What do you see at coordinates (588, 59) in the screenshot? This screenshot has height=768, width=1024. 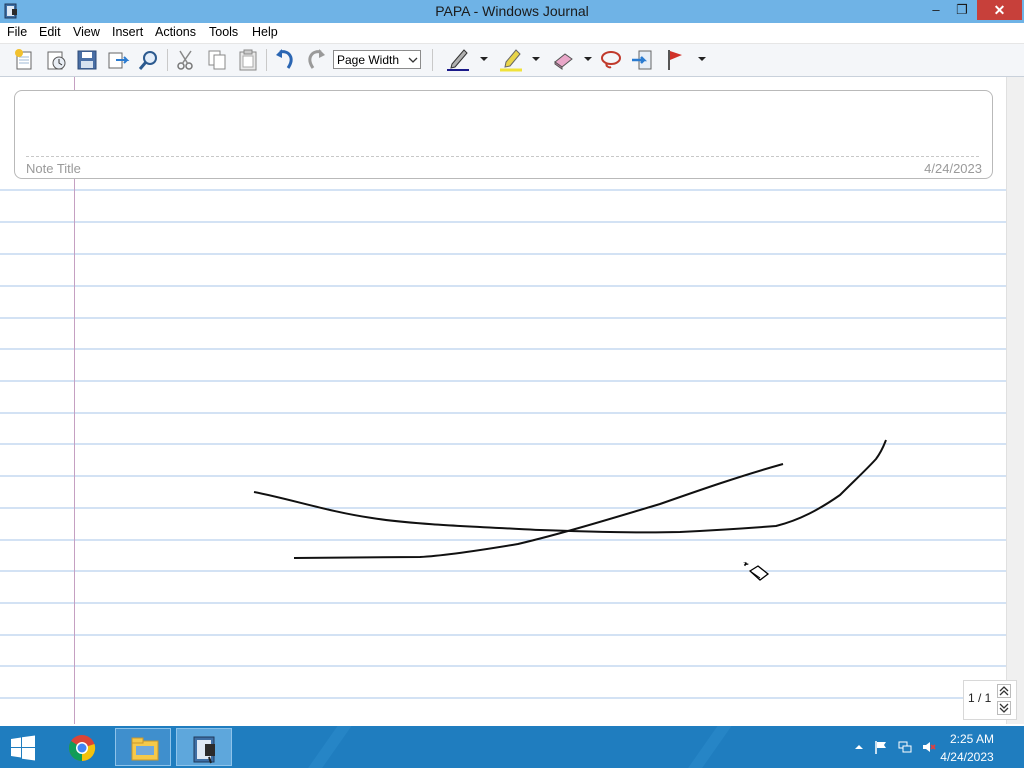 I see `eraser-dropdown-icon` at bounding box center [588, 59].